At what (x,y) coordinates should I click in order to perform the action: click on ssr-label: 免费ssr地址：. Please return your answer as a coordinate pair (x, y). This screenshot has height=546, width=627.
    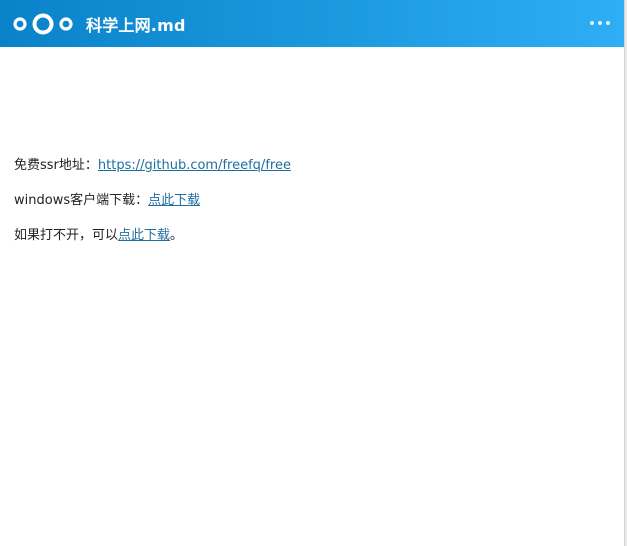
    Looking at the image, I should click on (56, 165).